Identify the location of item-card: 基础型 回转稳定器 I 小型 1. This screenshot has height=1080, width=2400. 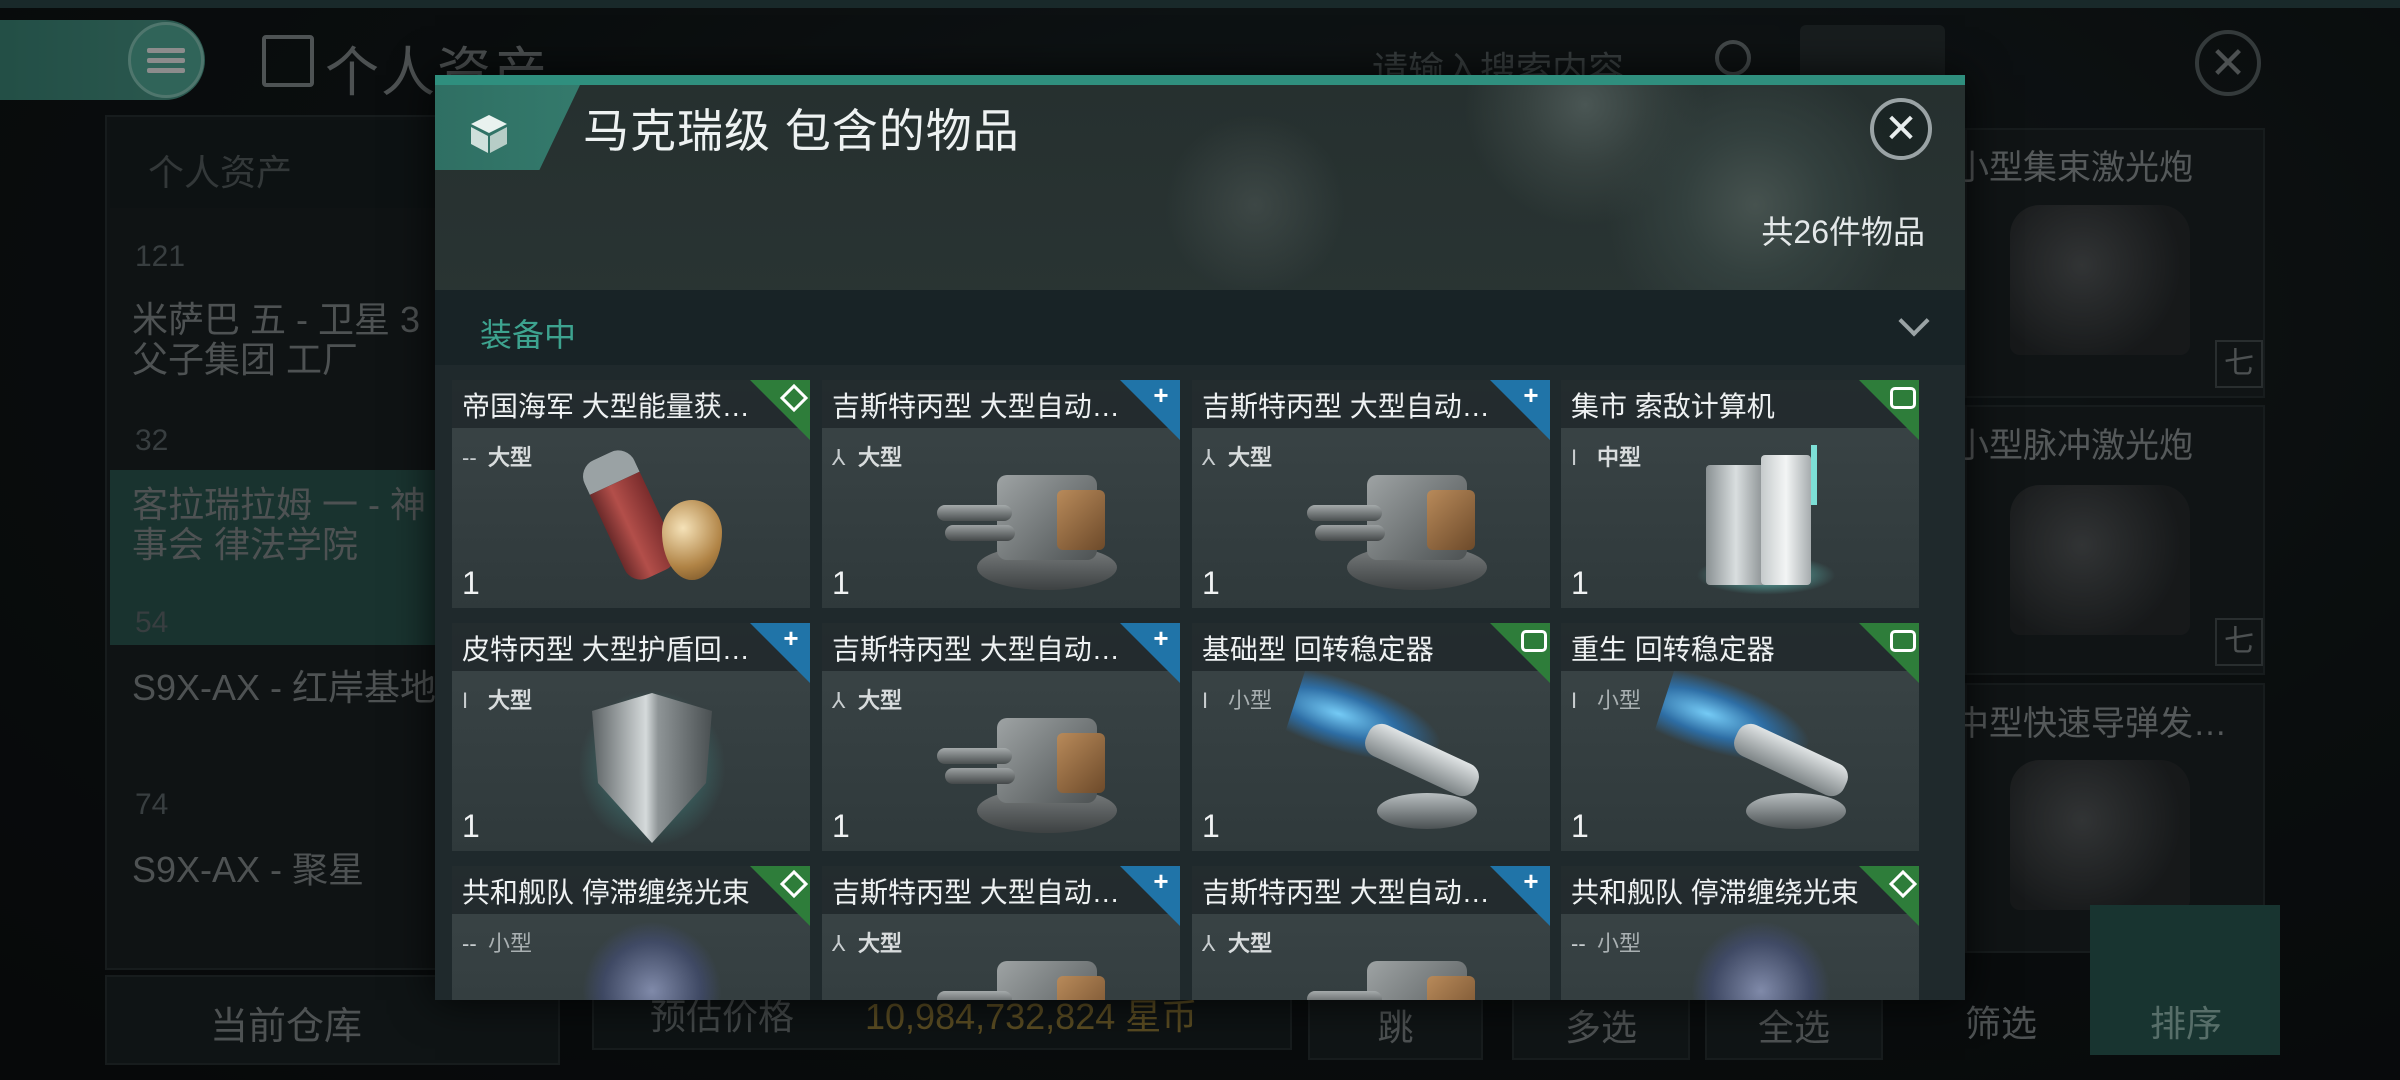
(1371, 737).